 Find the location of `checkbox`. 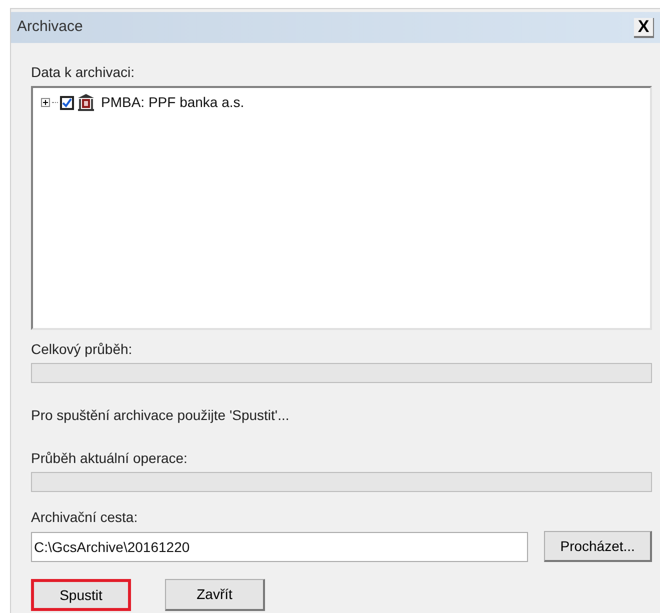

checkbox is located at coordinates (67, 103).